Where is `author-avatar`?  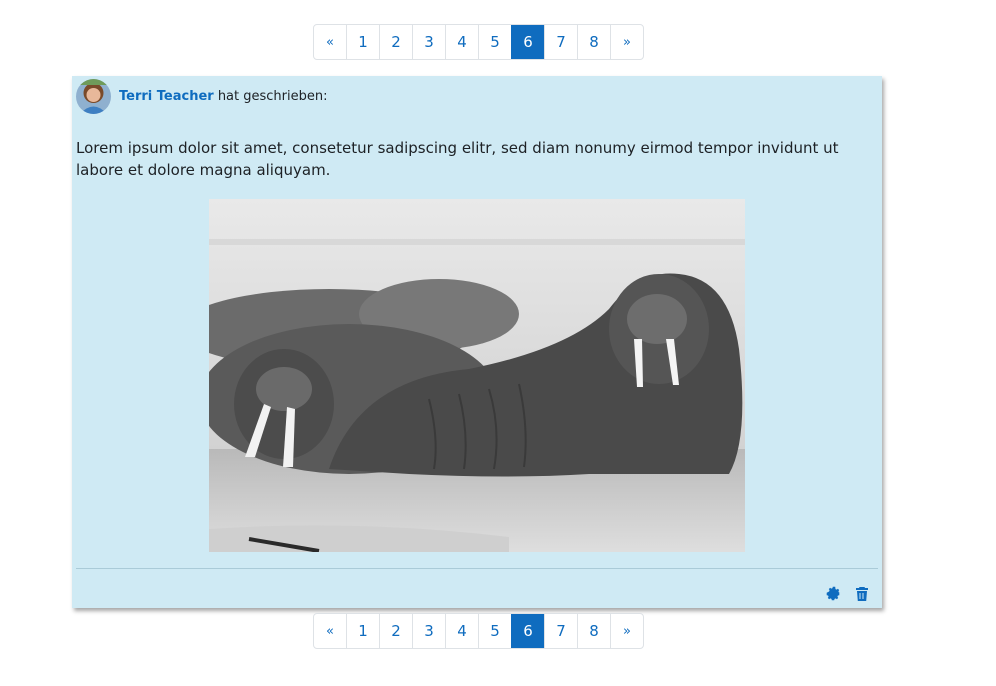
author-avatar is located at coordinates (93, 96).